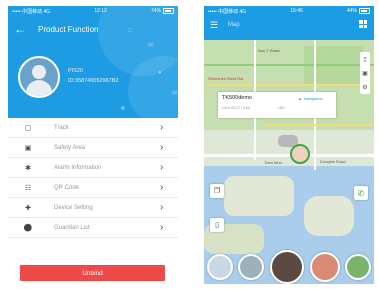  I want to click on map-park, so click(334, 66).